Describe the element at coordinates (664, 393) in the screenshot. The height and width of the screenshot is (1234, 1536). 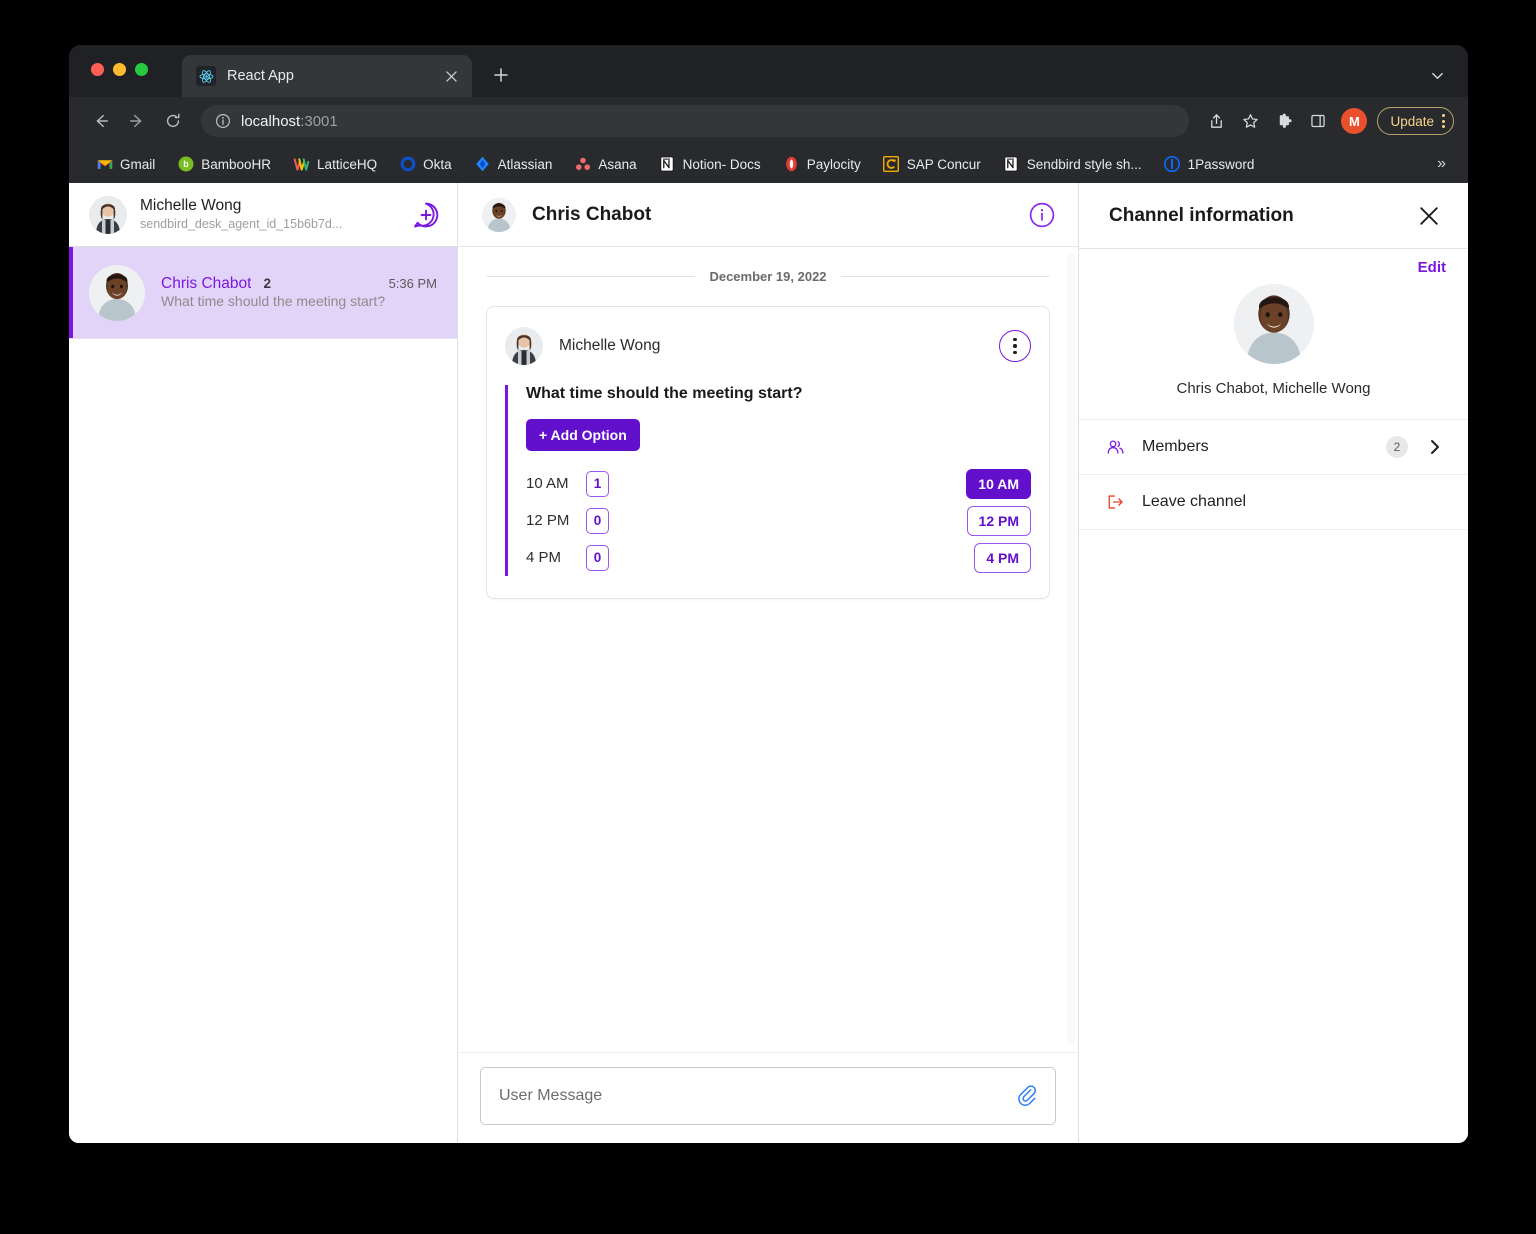
I see `poll-question: What time should the meeting start?` at that location.